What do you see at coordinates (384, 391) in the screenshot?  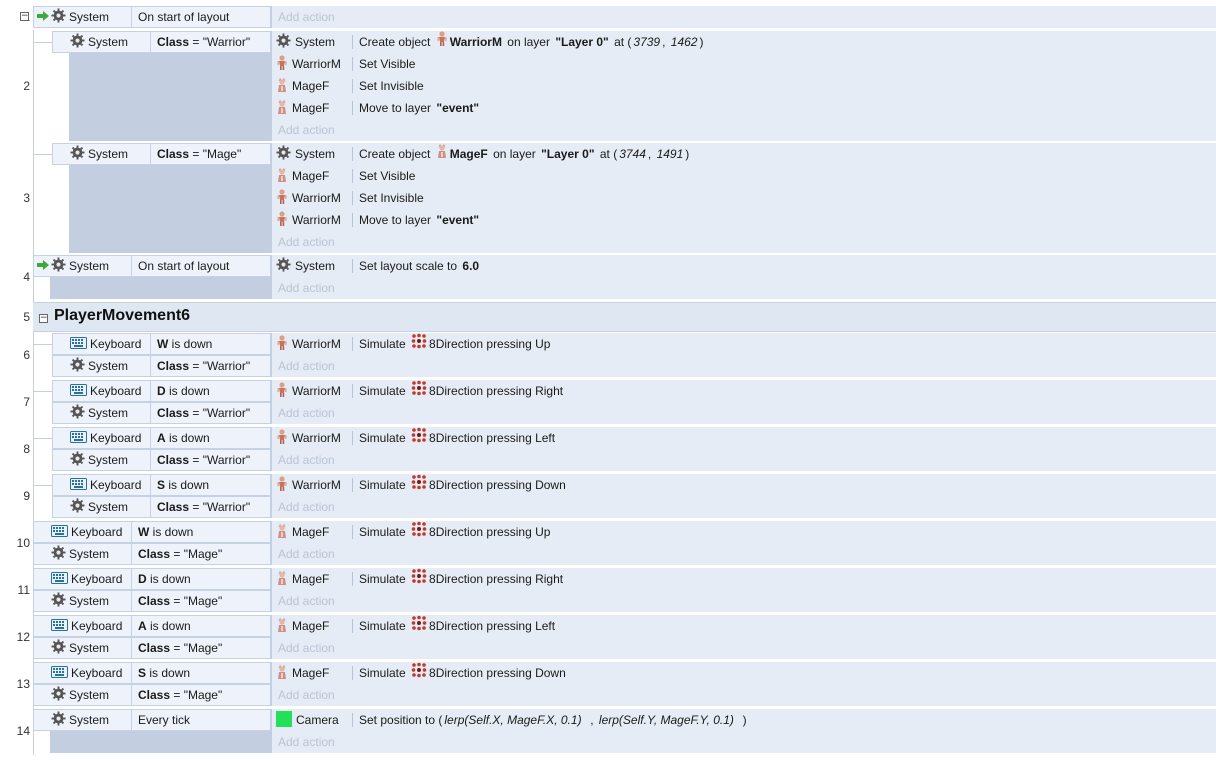 I see `action-text-part: Simulate` at bounding box center [384, 391].